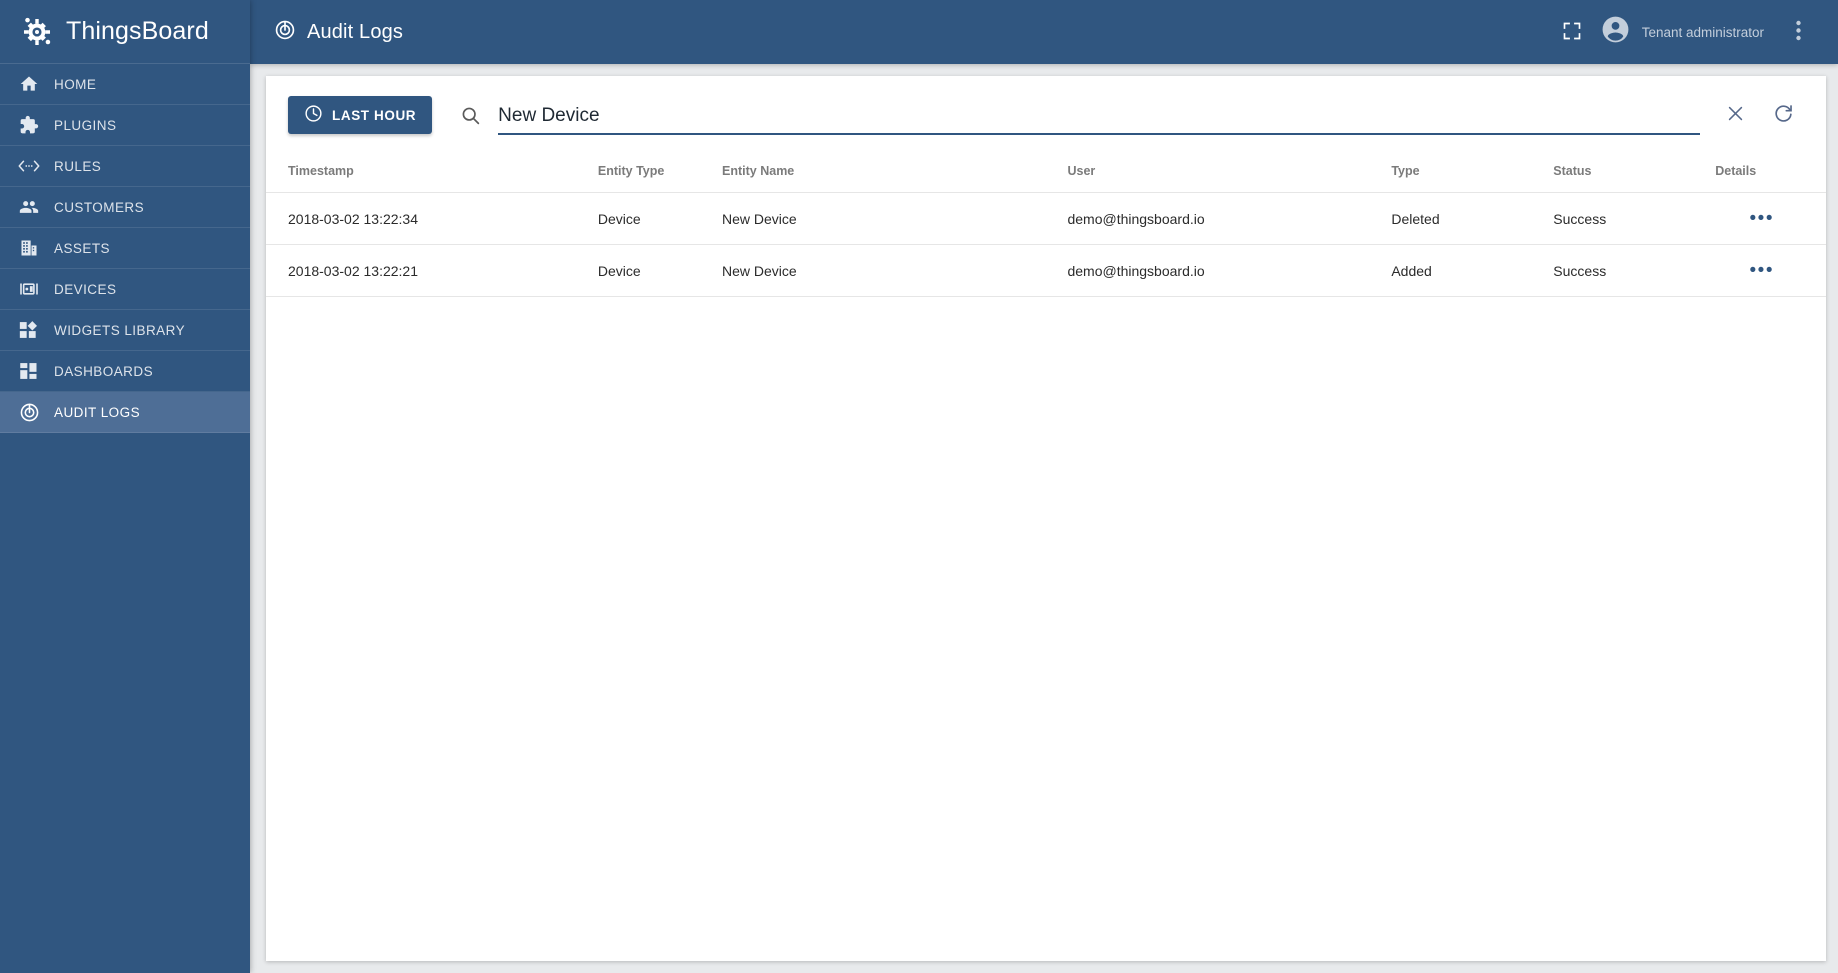 This screenshot has height=973, width=1838. I want to click on widgets-icon, so click(29, 330).